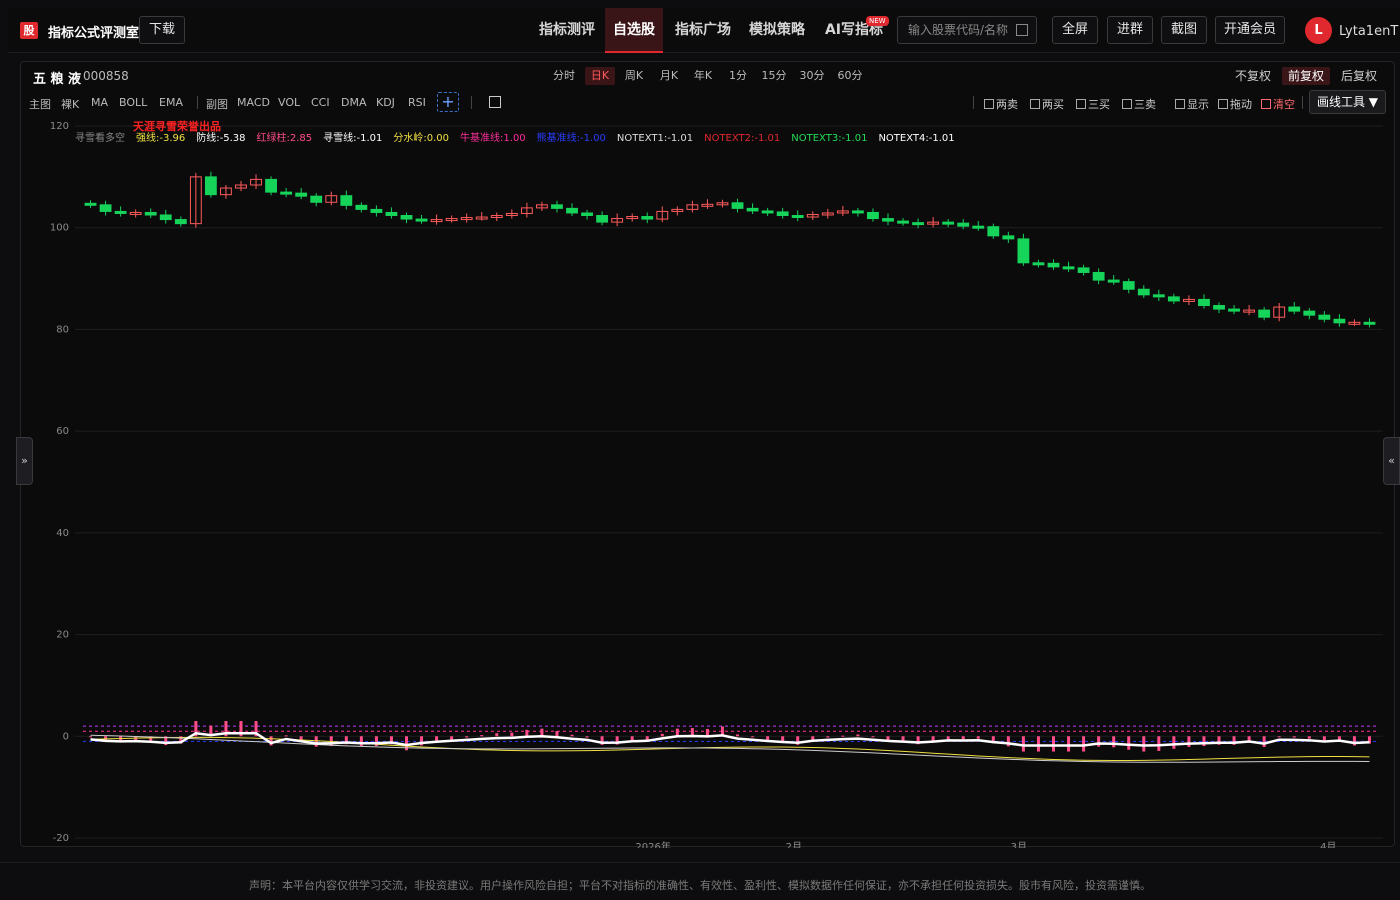 The image size is (1400, 900). What do you see at coordinates (564, 76) in the screenshot?
I see `period-fenshi: 分时` at bounding box center [564, 76].